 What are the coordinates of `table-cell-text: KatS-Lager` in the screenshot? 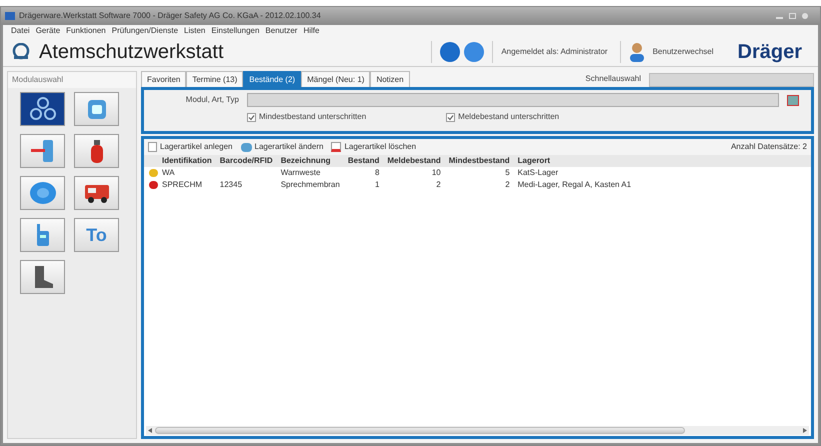 It's located at (538, 173).